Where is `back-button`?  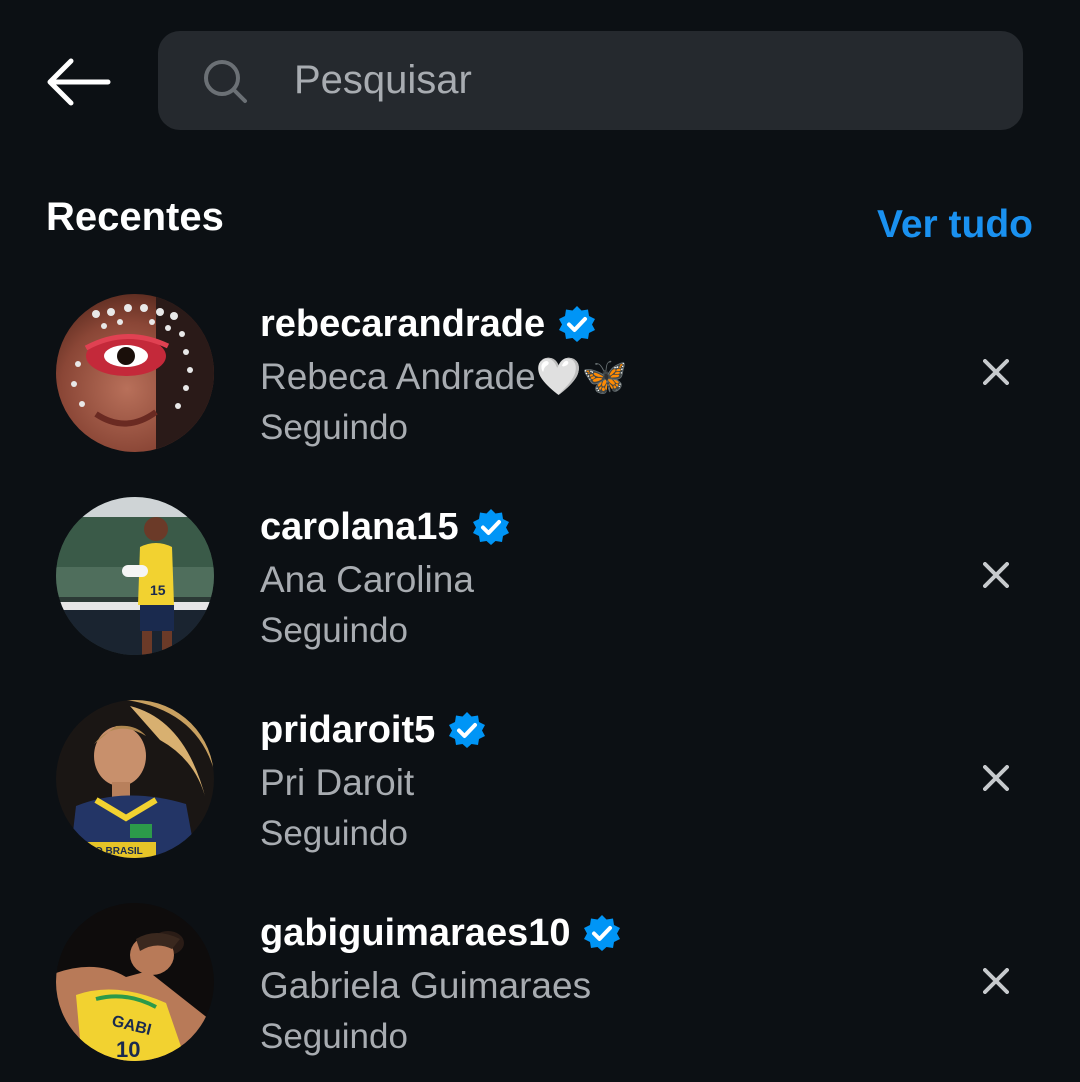 back-button is located at coordinates (78, 82).